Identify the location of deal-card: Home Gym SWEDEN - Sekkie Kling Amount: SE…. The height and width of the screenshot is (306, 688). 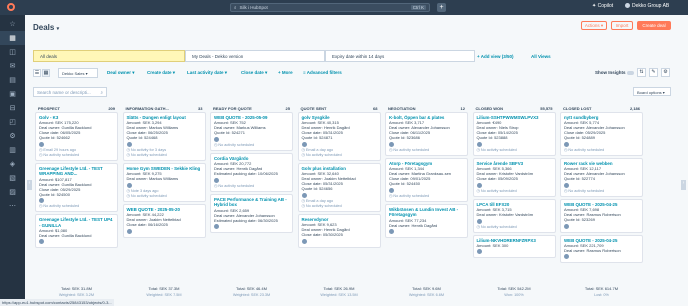
(164, 182).